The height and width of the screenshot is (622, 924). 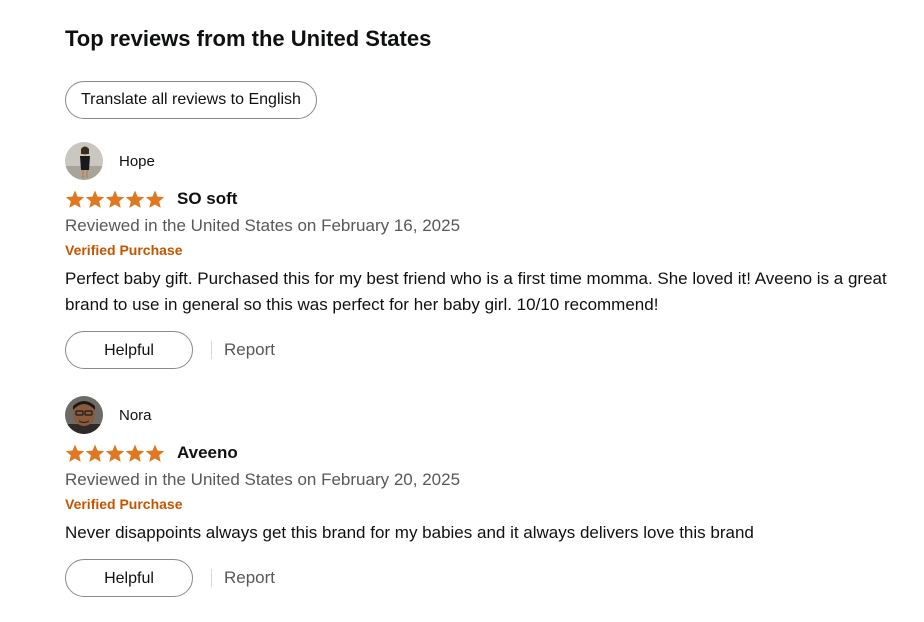 I want to click on rating-row: Aveeno, so click(x=485, y=453).